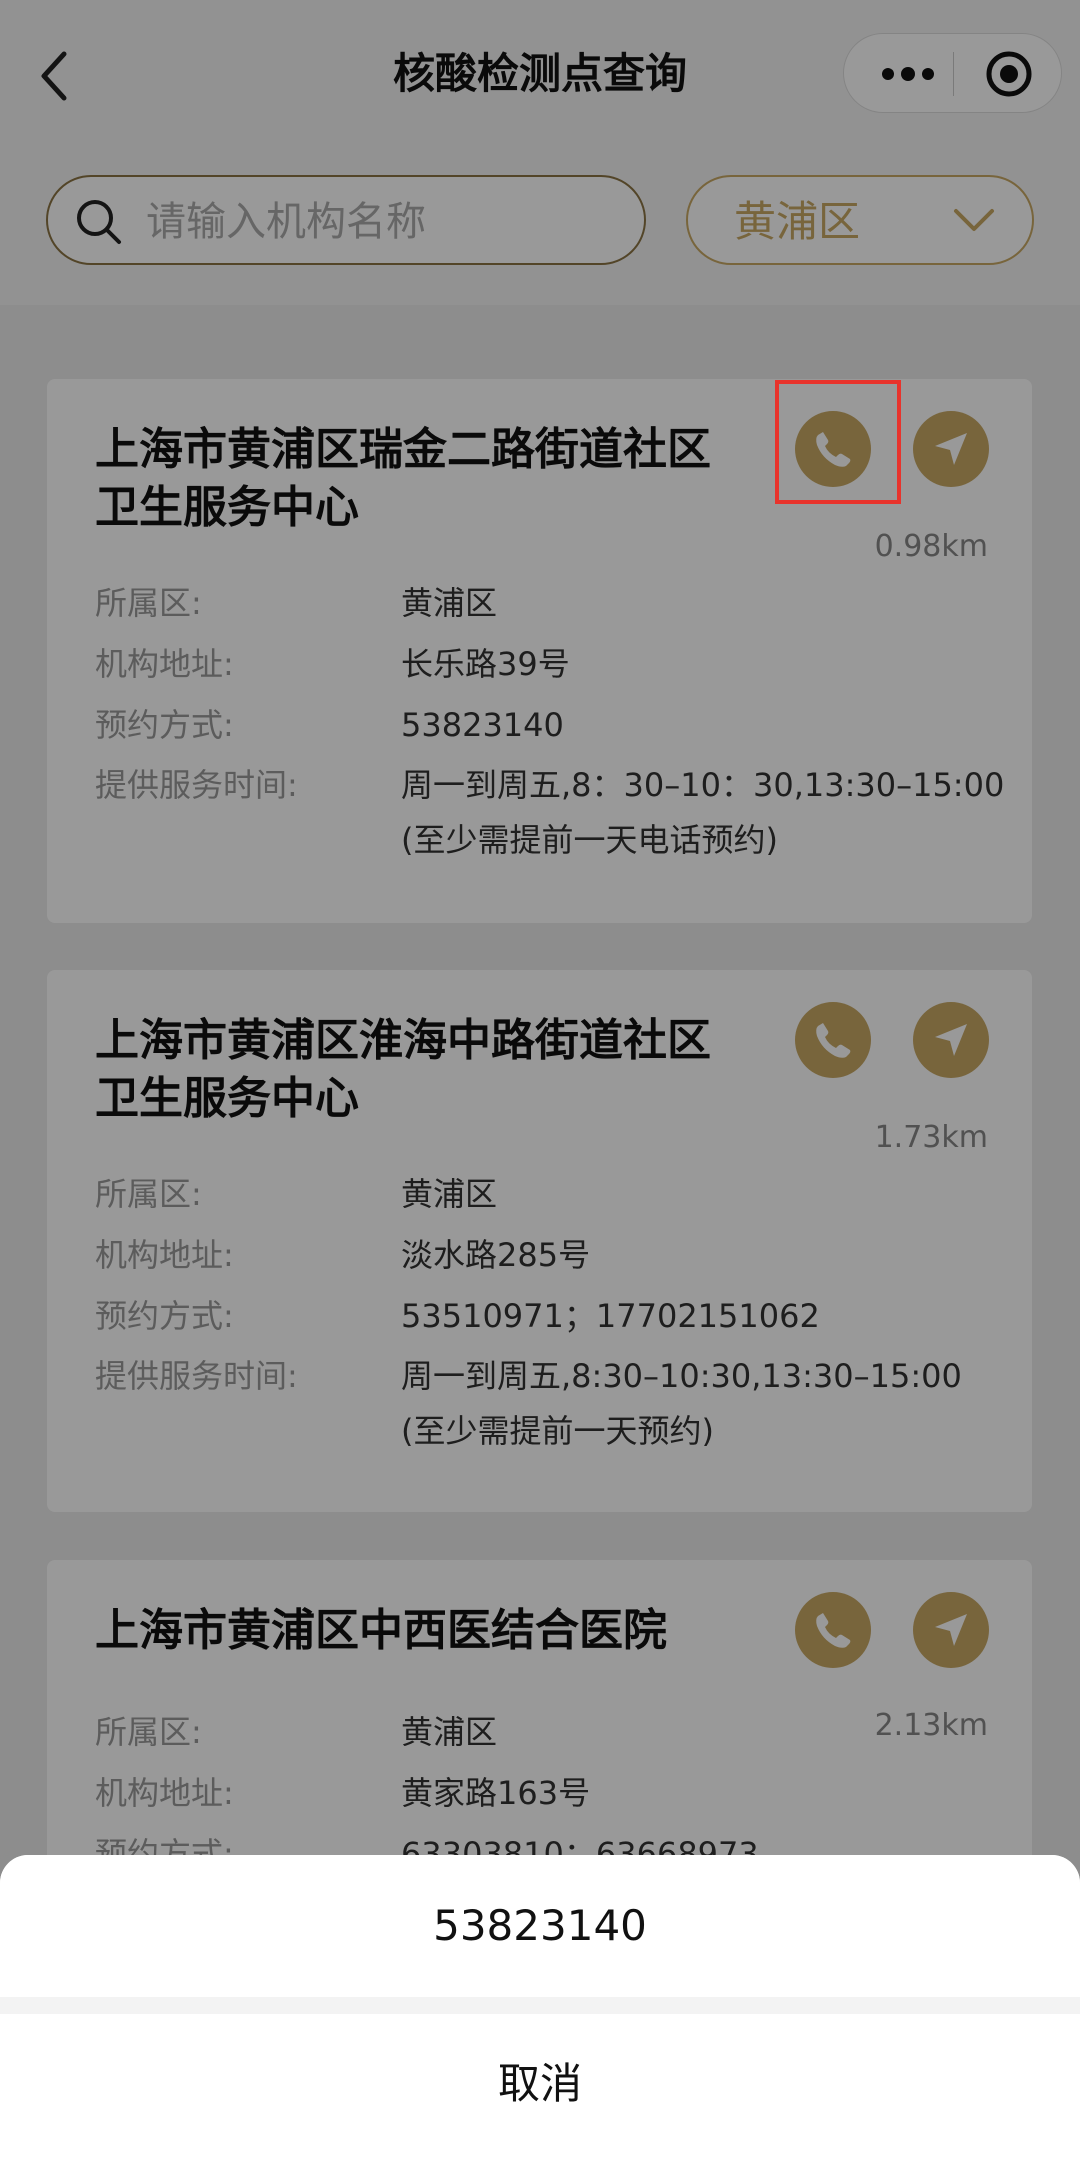 The image size is (1080, 2182). Describe the element at coordinates (540, 1926) in the screenshot. I see `call-number-option: 53823140` at that location.